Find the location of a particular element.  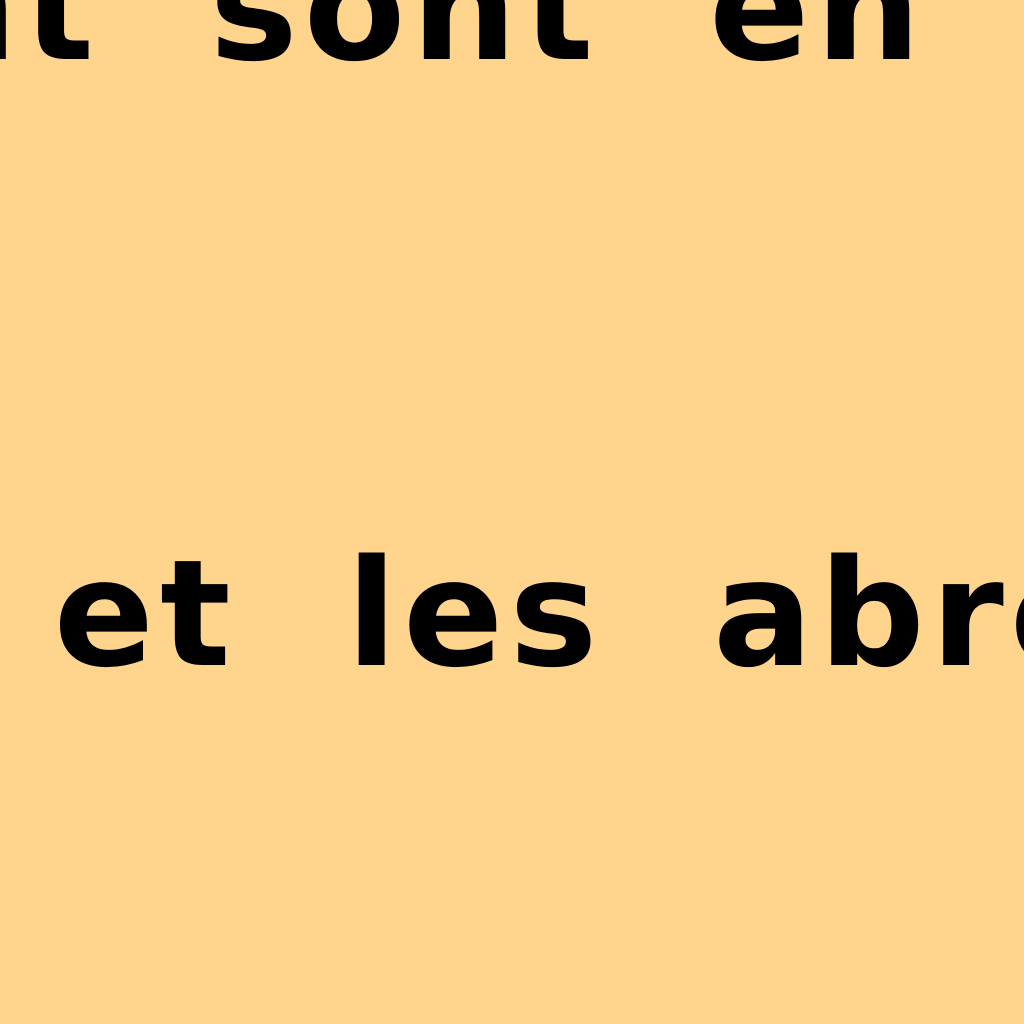

text-line-top: nt sont en piec is located at coordinates (512, 47).